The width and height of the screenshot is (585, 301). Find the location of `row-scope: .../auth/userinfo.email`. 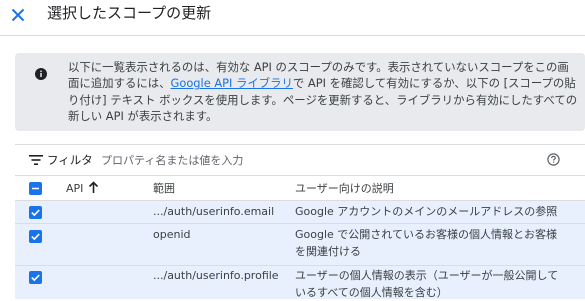

row-scope: .../auth/userinfo.email is located at coordinates (214, 211).